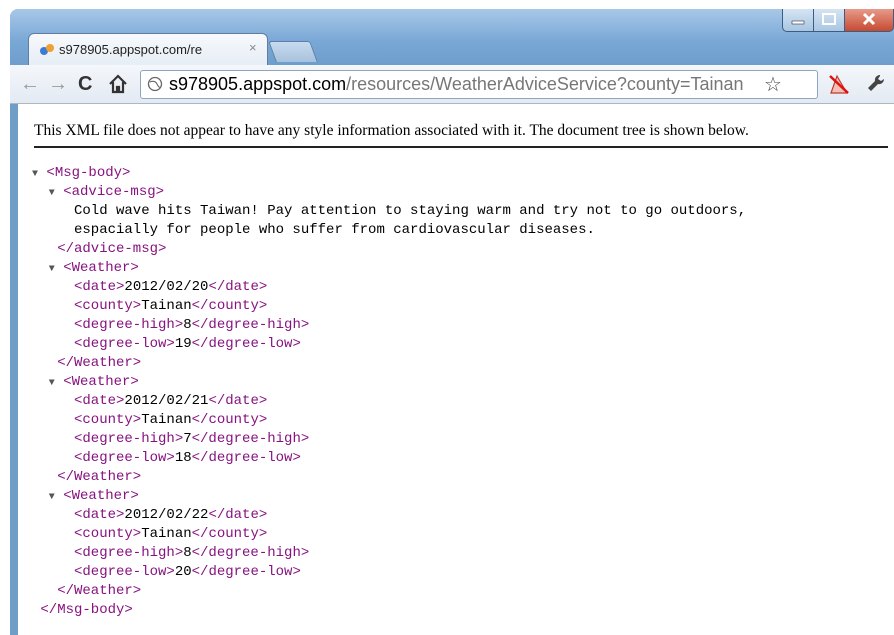 This screenshot has height=635, width=894. I want to click on xml-tag: </advice-msg>, so click(112, 249).